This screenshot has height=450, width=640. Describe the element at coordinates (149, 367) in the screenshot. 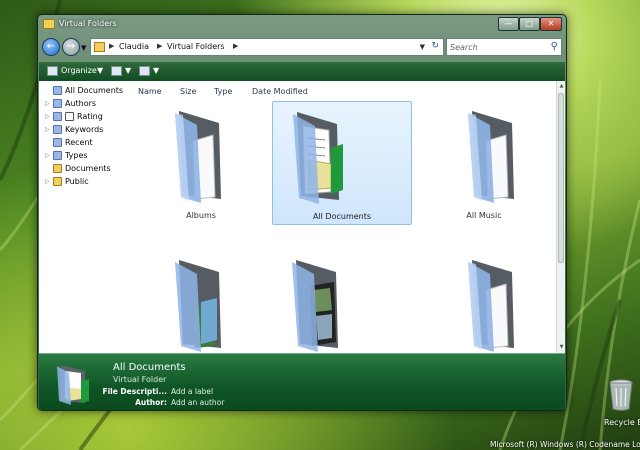

I see `details-title: All Documents` at that location.